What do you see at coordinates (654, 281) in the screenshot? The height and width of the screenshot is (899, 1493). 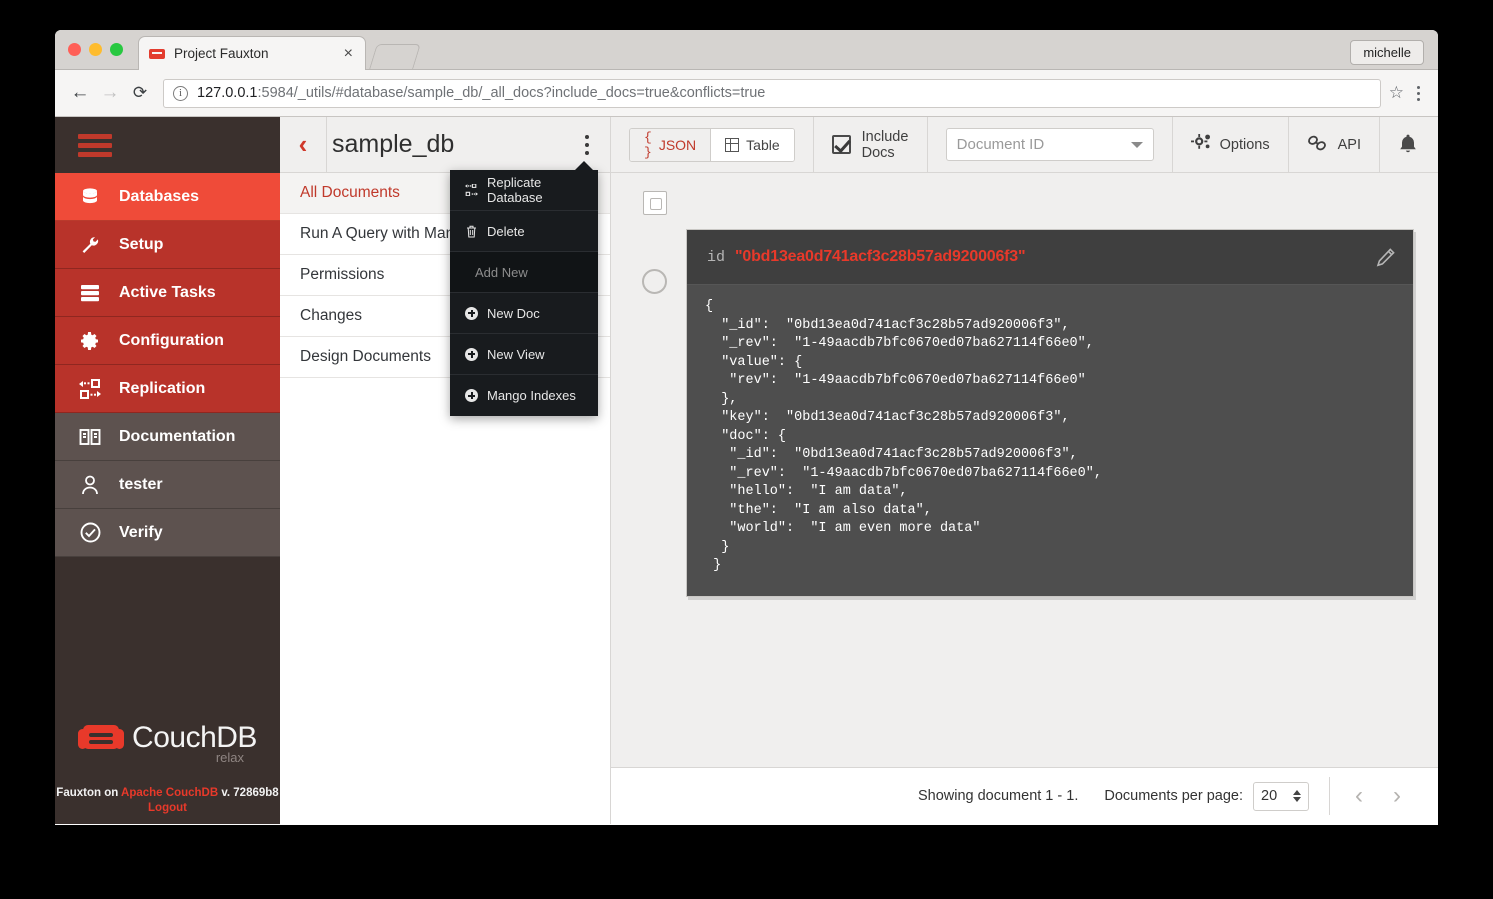 I see `row-select-radio` at bounding box center [654, 281].